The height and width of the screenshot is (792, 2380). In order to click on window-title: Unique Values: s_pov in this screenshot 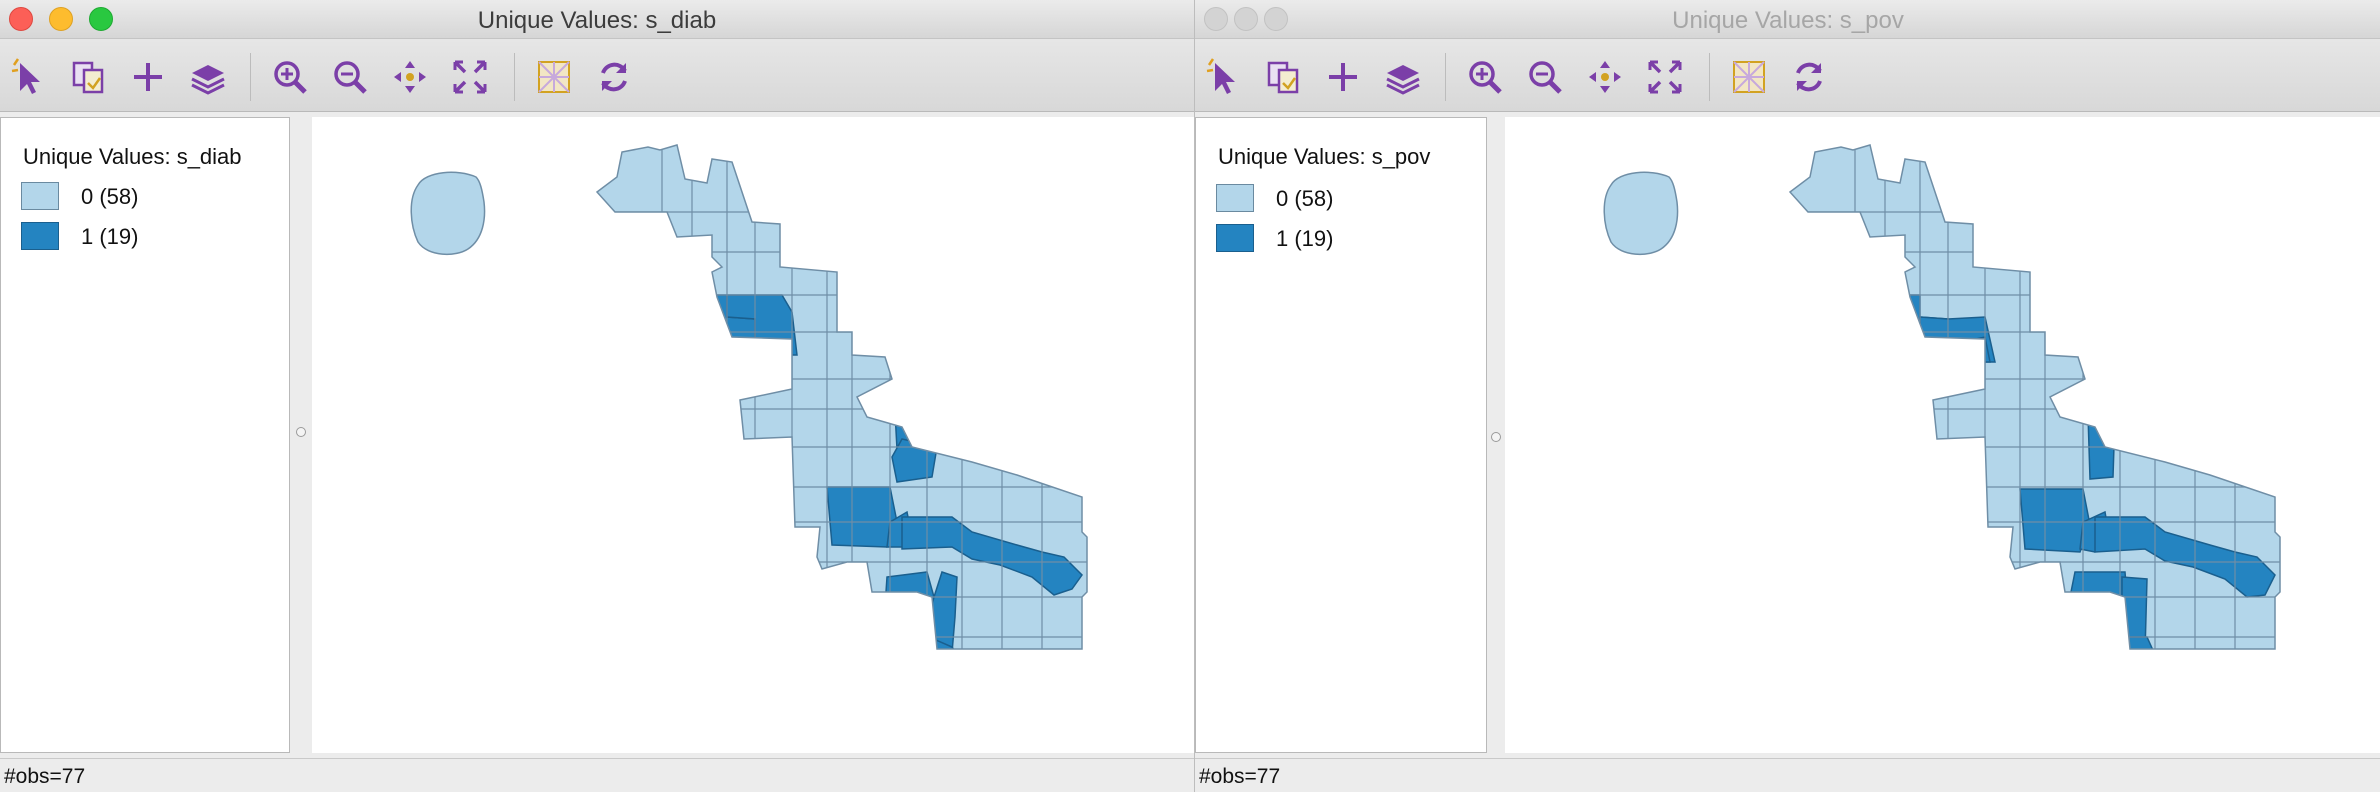, I will do `click(1788, 20)`.